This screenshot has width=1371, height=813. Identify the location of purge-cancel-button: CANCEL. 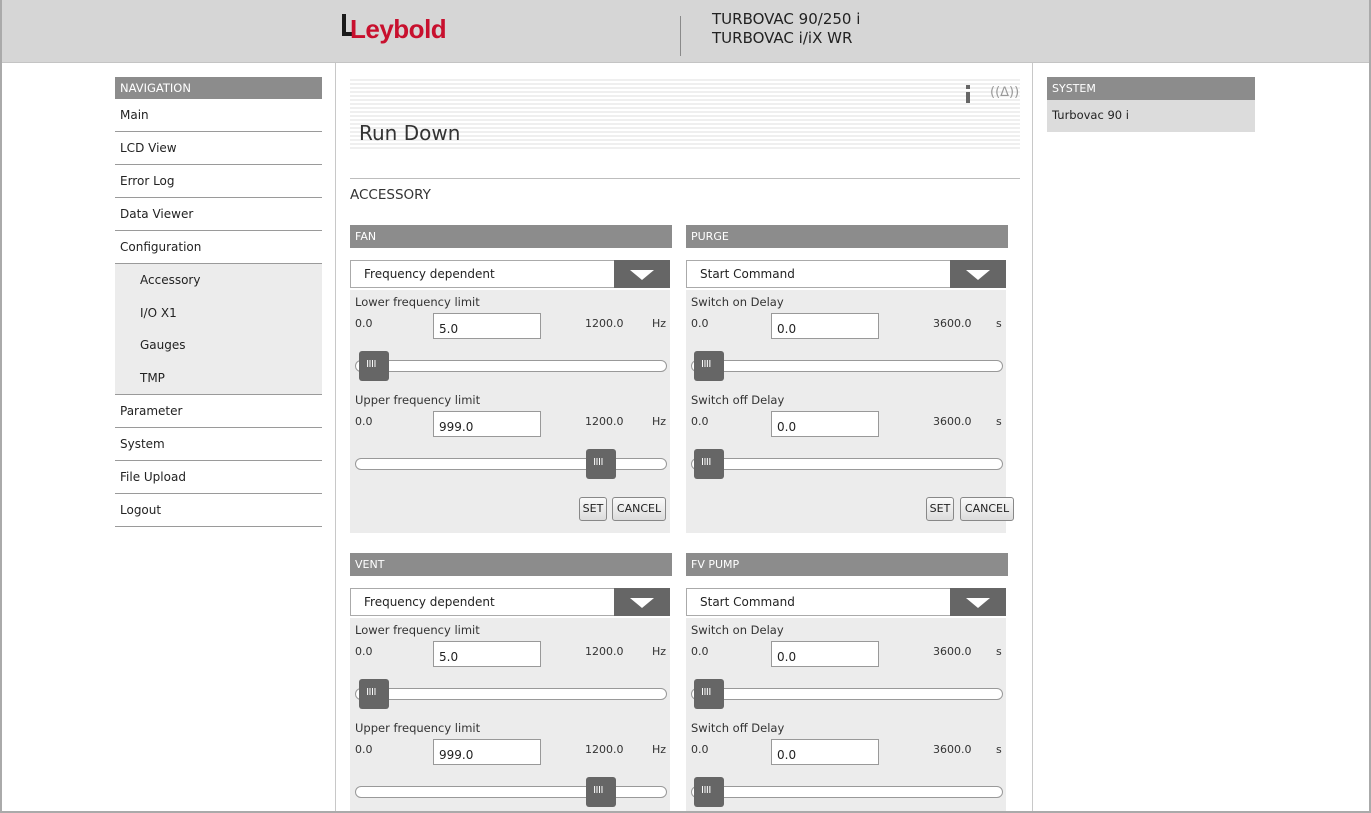
(987, 509).